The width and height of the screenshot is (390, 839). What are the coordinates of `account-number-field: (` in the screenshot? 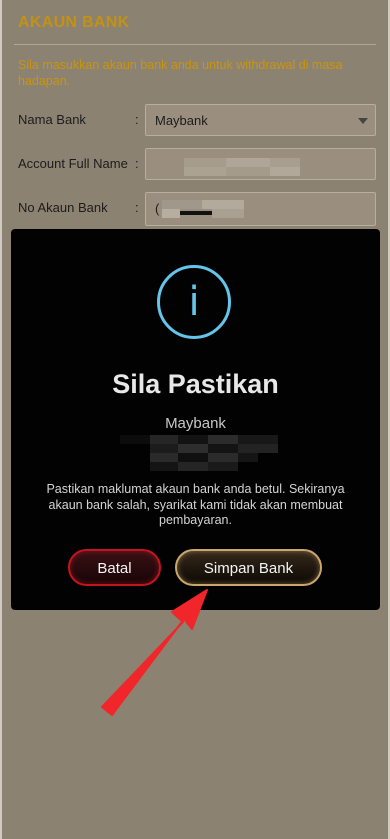 It's located at (260, 209).